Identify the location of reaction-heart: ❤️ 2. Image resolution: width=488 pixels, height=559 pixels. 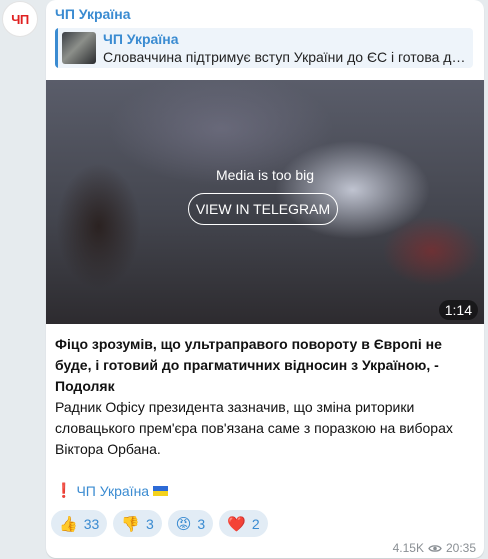
(243, 523).